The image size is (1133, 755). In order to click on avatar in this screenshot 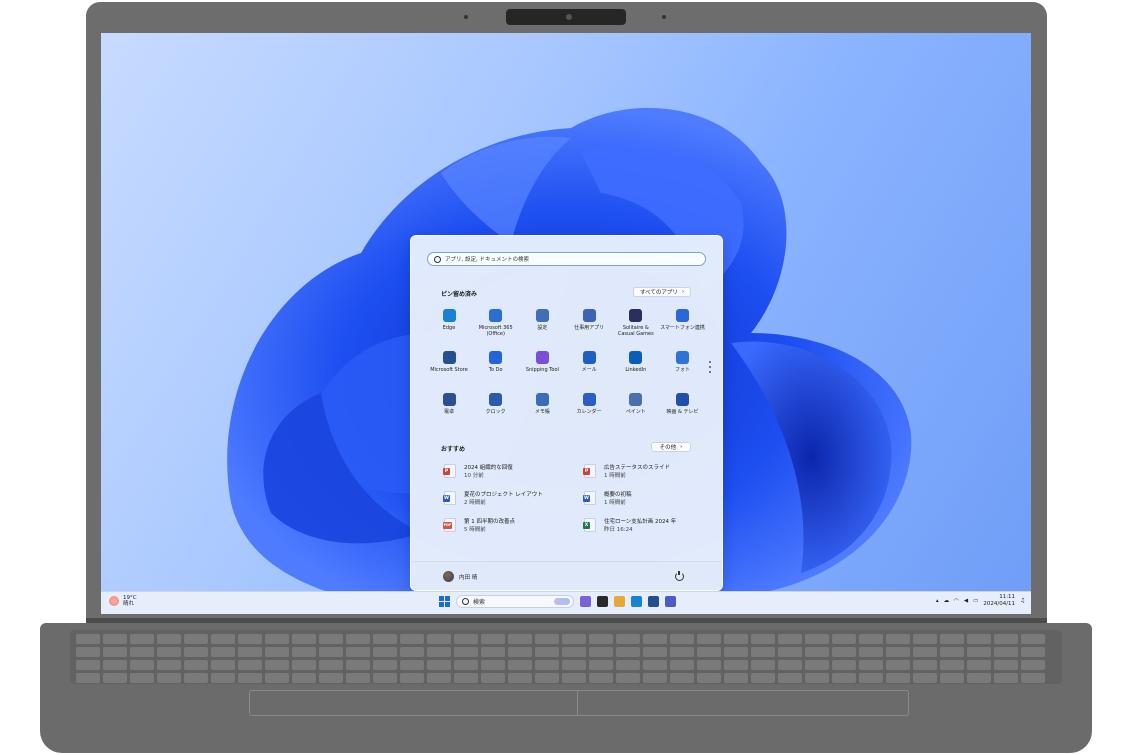, I will do `click(448, 576)`.